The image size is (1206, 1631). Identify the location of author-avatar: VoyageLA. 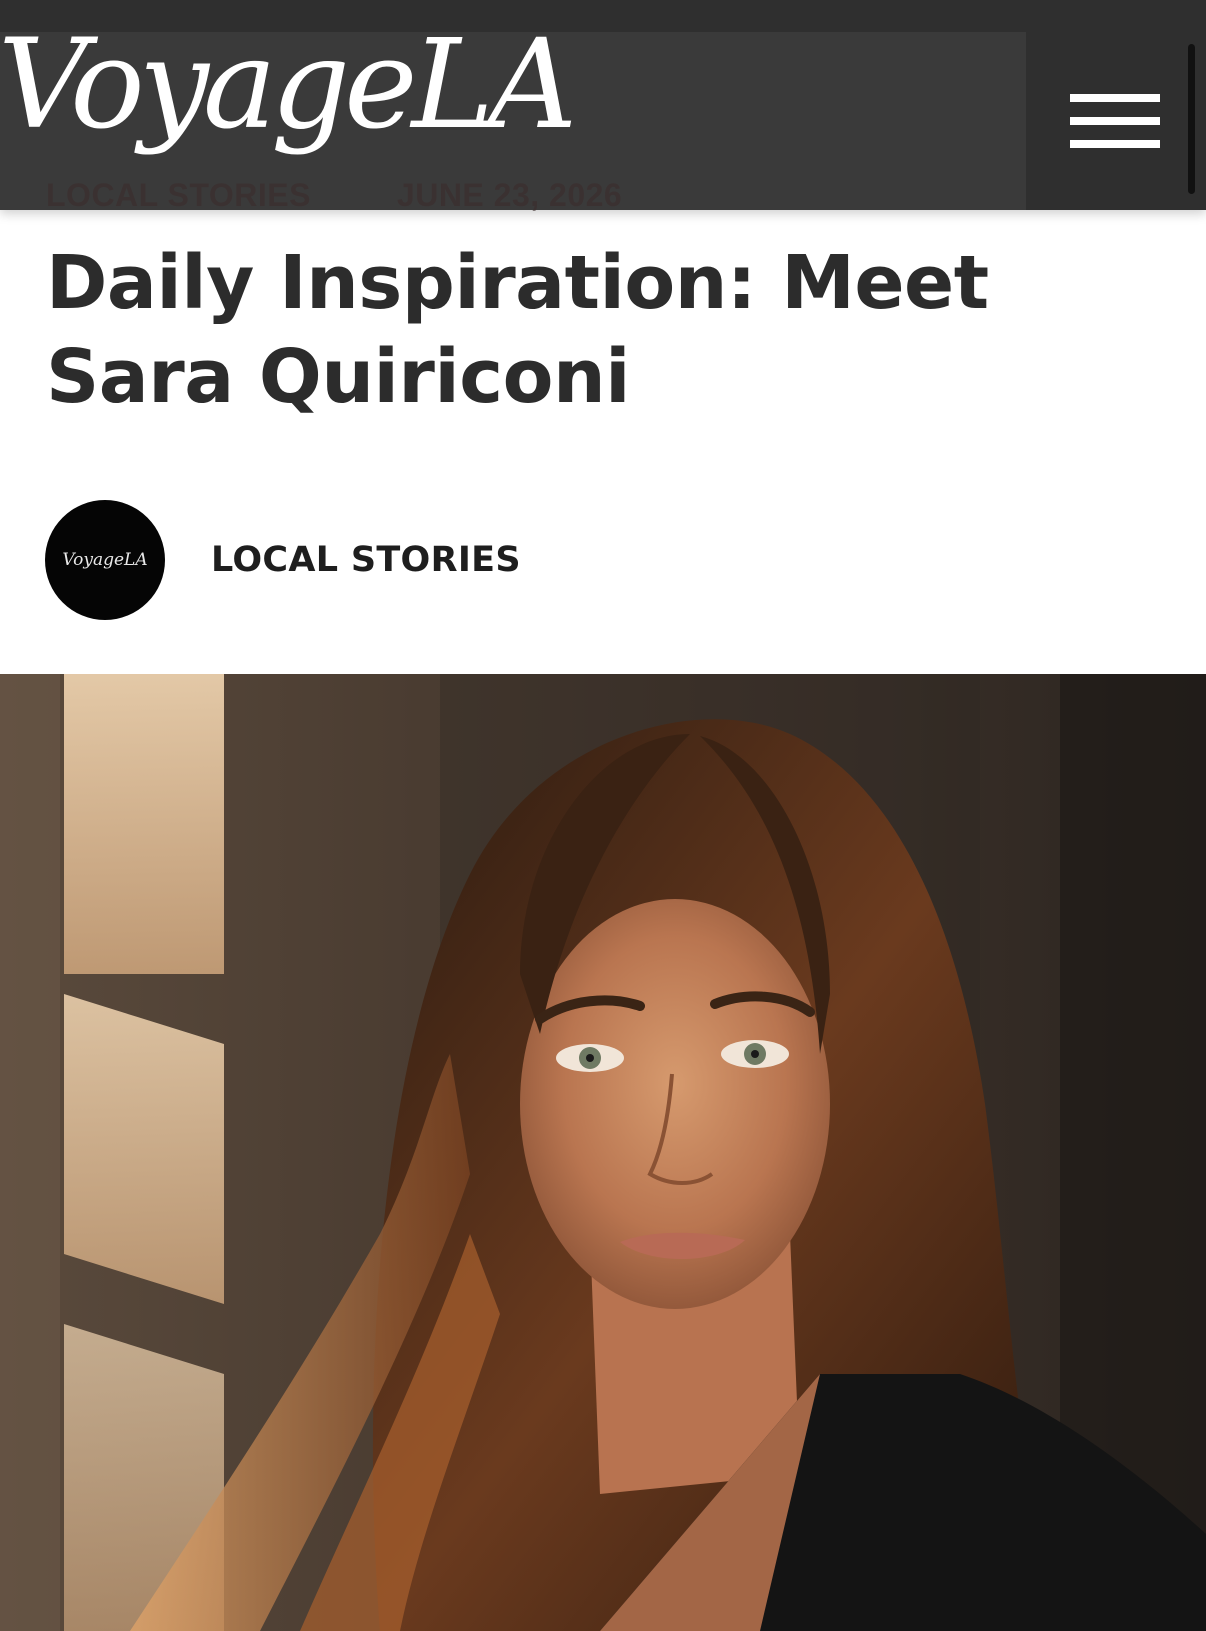
(105, 560).